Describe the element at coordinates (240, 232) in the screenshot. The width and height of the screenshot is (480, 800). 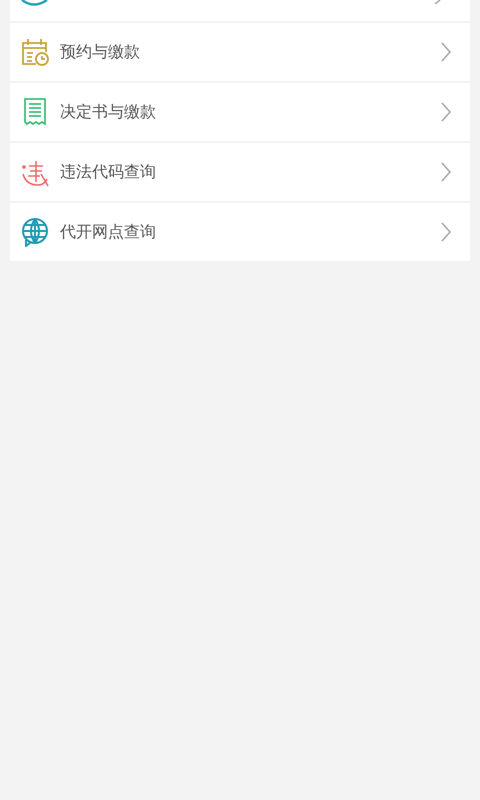
I see `menu-item: 代开网点查询` at that location.